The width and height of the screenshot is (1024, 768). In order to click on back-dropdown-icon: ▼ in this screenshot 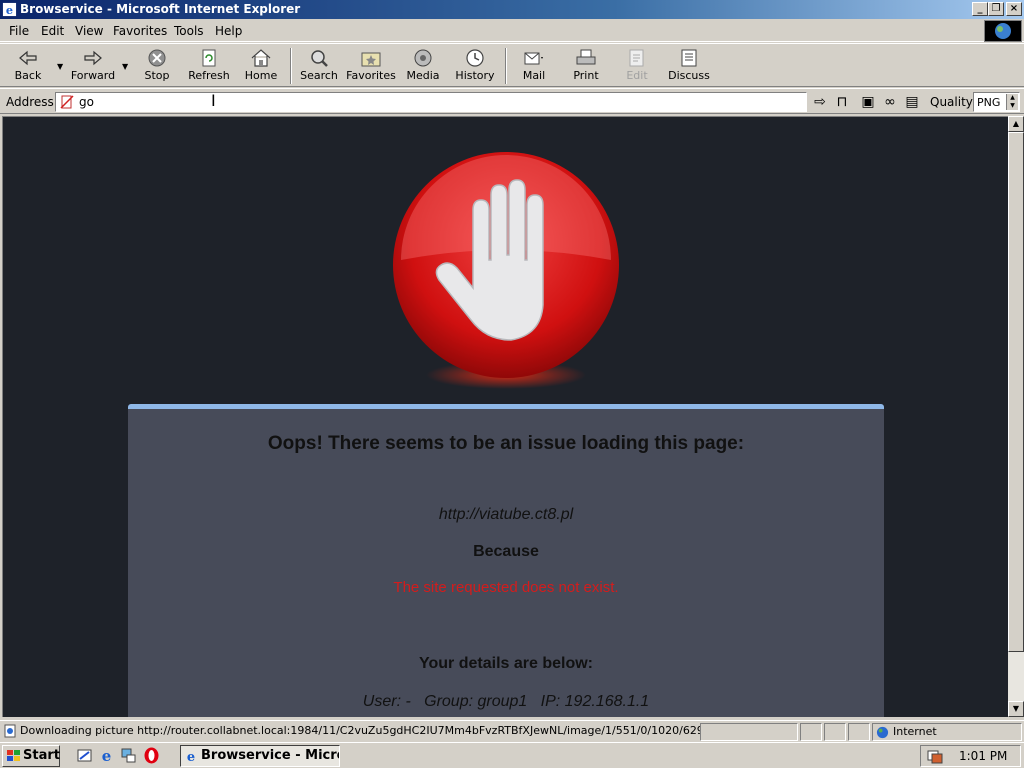, I will do `click(60, 66)`.